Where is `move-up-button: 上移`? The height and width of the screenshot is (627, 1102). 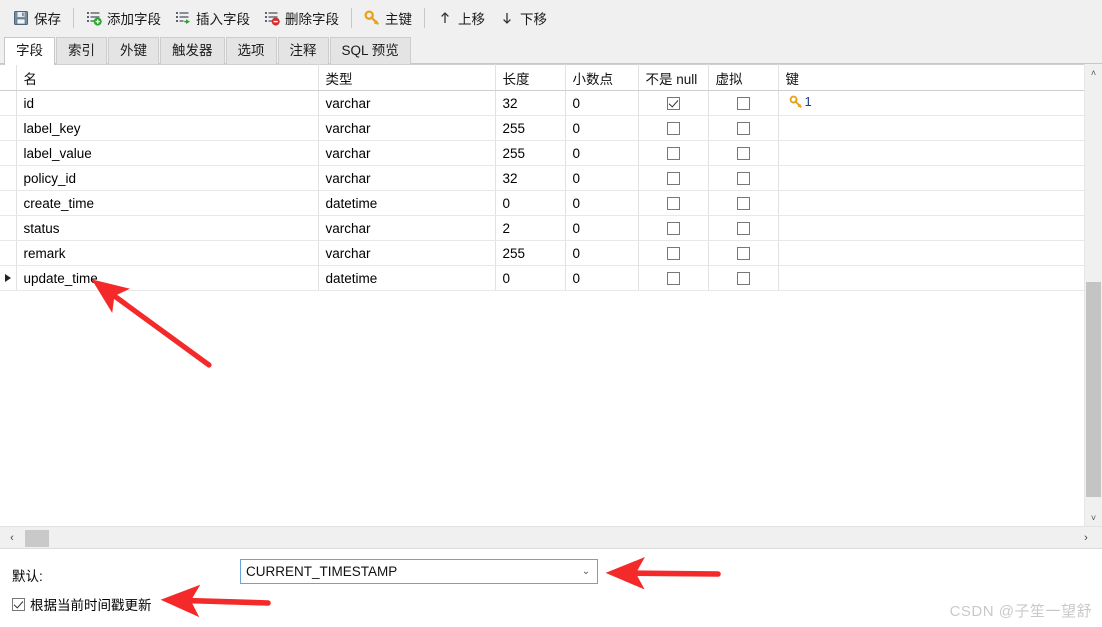 move-up-button: 上移 is located at coordinates (461, 18).